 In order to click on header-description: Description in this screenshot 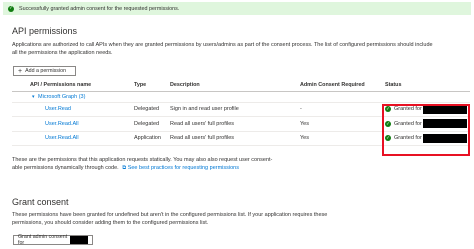, I will do `click(235, 86)`.